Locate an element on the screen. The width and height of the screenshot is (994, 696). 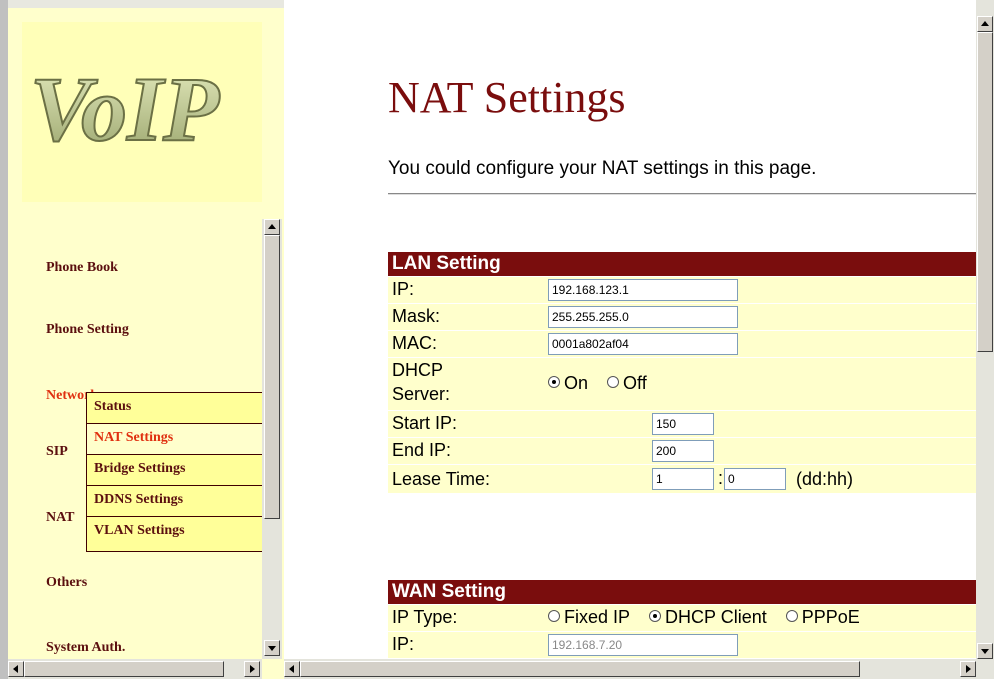
lan-dhcp-row: DHCP Server: On Off is located at coordinates (683, 384).